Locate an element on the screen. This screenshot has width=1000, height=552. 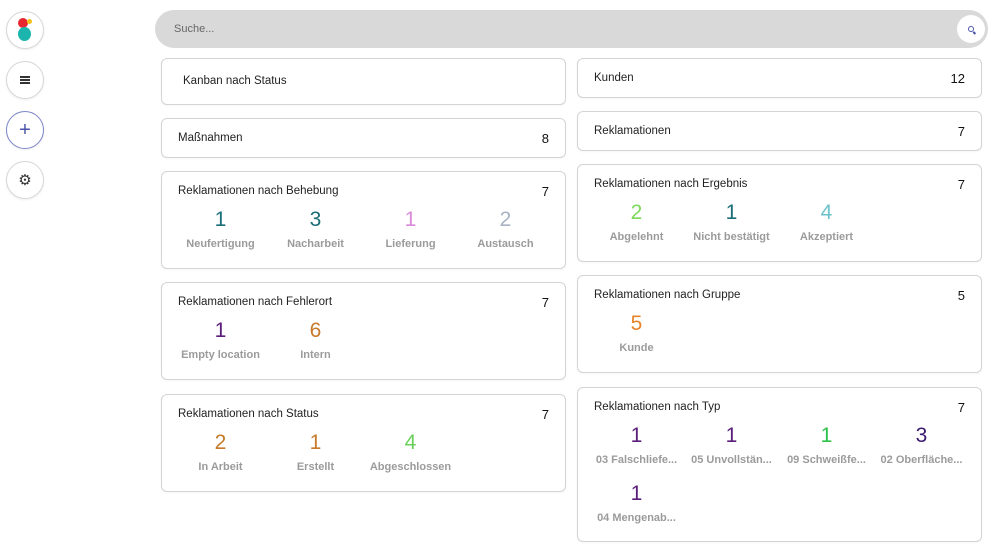
card-title: Reklamationen nach Status is located at coordinates (248, 414).